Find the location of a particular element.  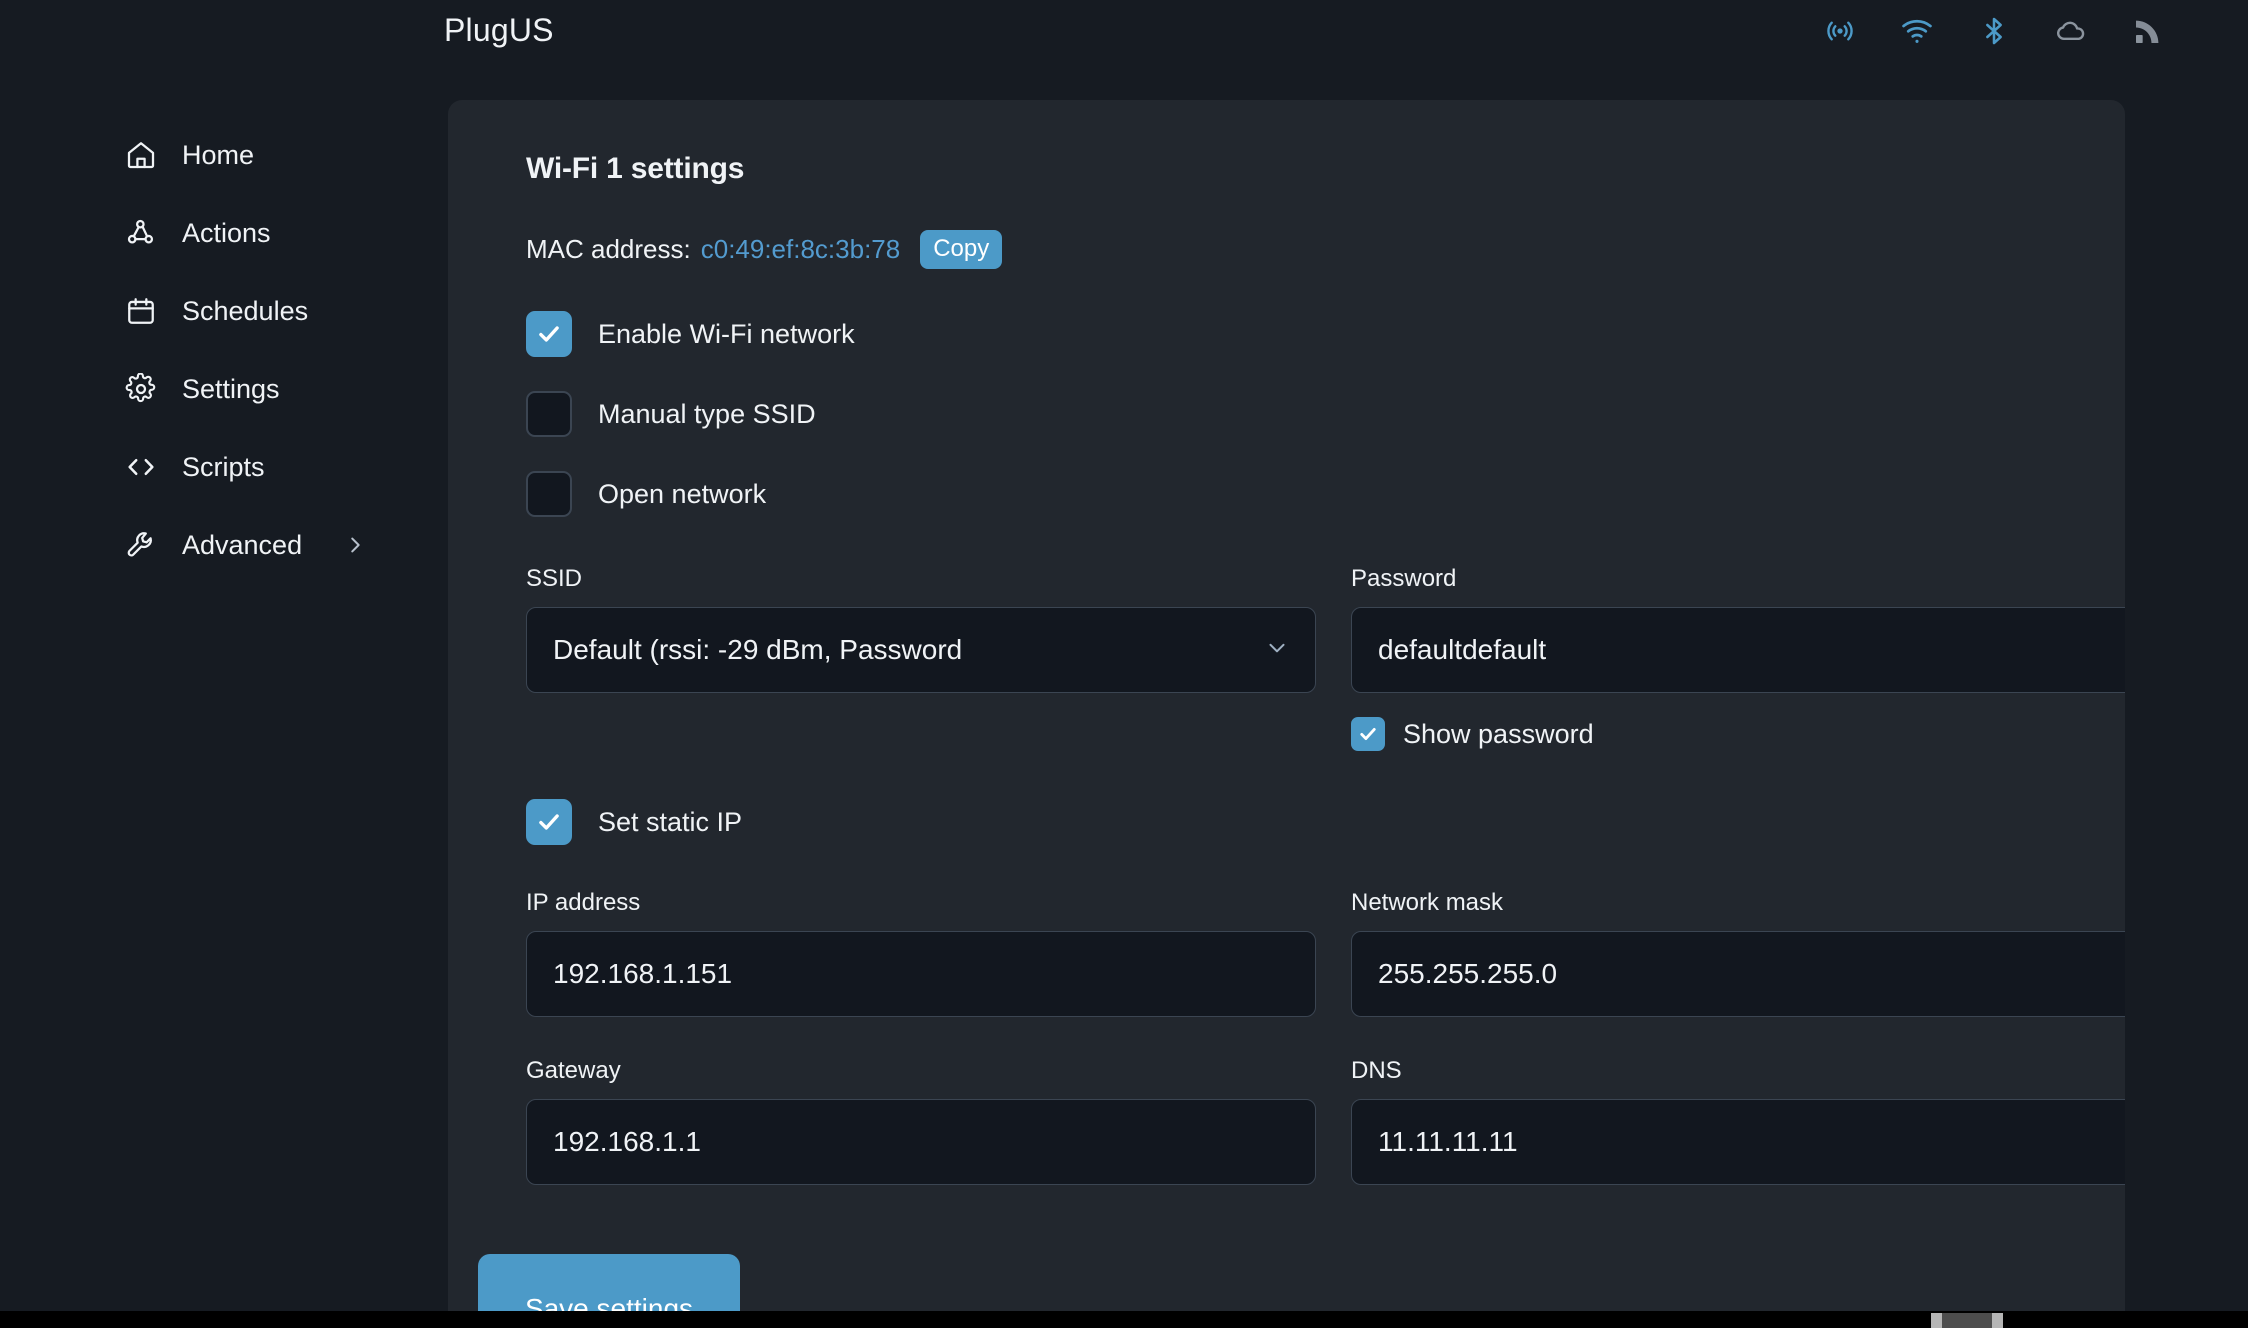

network-mask-label: Network mask is located at coordinates (1427, 903).